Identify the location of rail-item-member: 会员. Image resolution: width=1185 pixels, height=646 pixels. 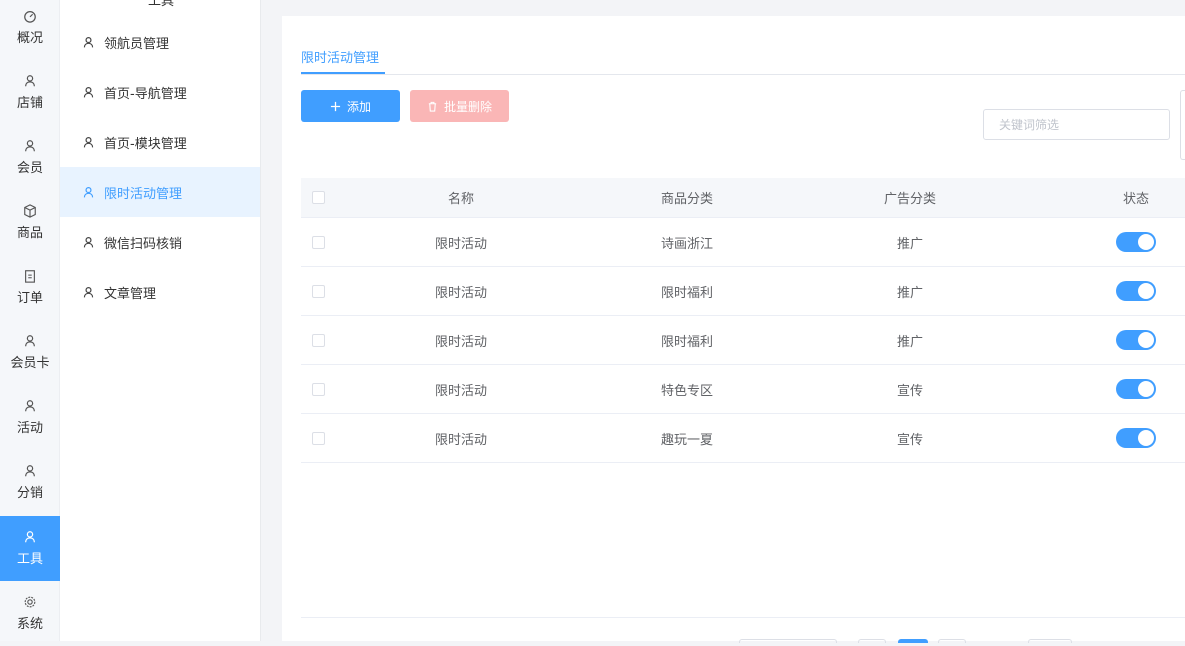
(30, 157).